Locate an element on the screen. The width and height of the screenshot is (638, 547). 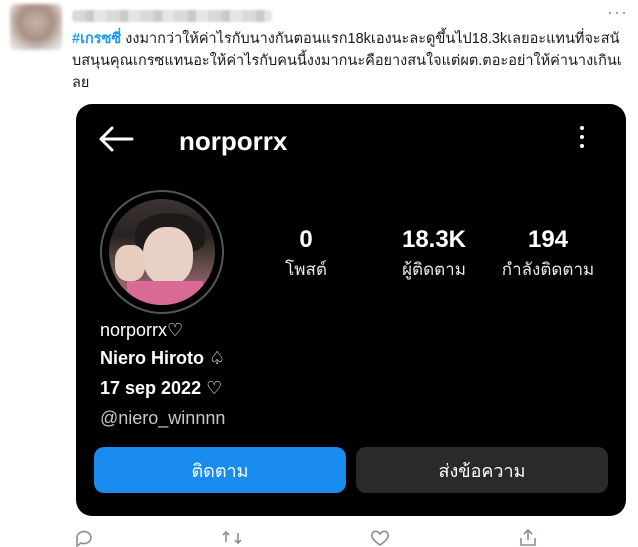
profile-picture is located at coordinates (162, 252).